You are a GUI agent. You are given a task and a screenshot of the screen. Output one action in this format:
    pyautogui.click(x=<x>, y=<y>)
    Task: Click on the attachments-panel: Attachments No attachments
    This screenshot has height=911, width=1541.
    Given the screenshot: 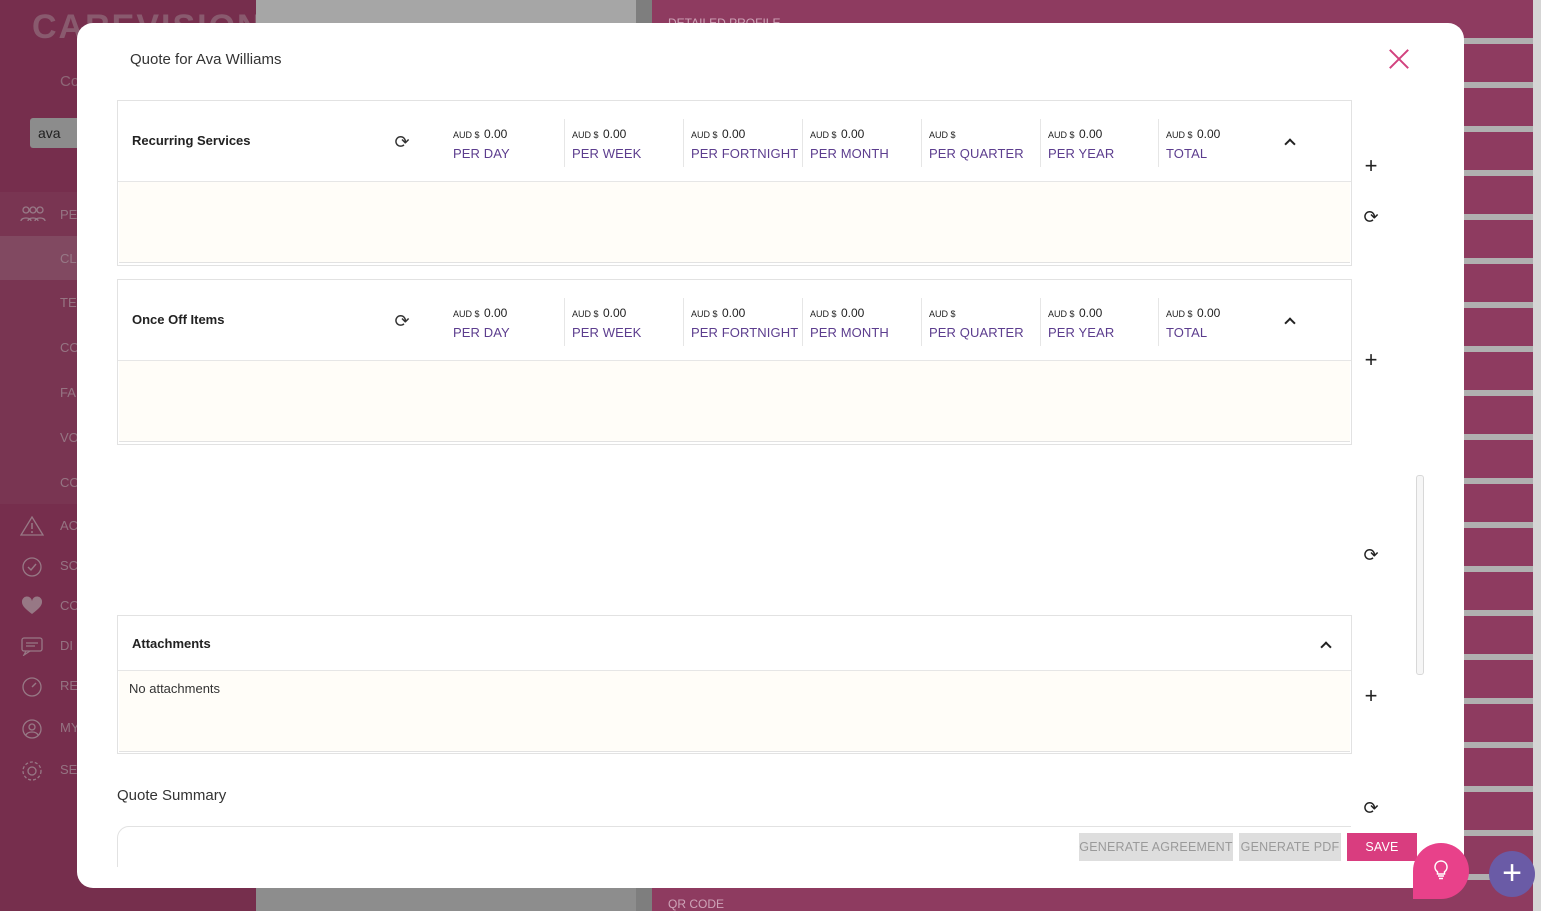 What is the action you would take?
    pyautogui.click(x=734, y=684)
    